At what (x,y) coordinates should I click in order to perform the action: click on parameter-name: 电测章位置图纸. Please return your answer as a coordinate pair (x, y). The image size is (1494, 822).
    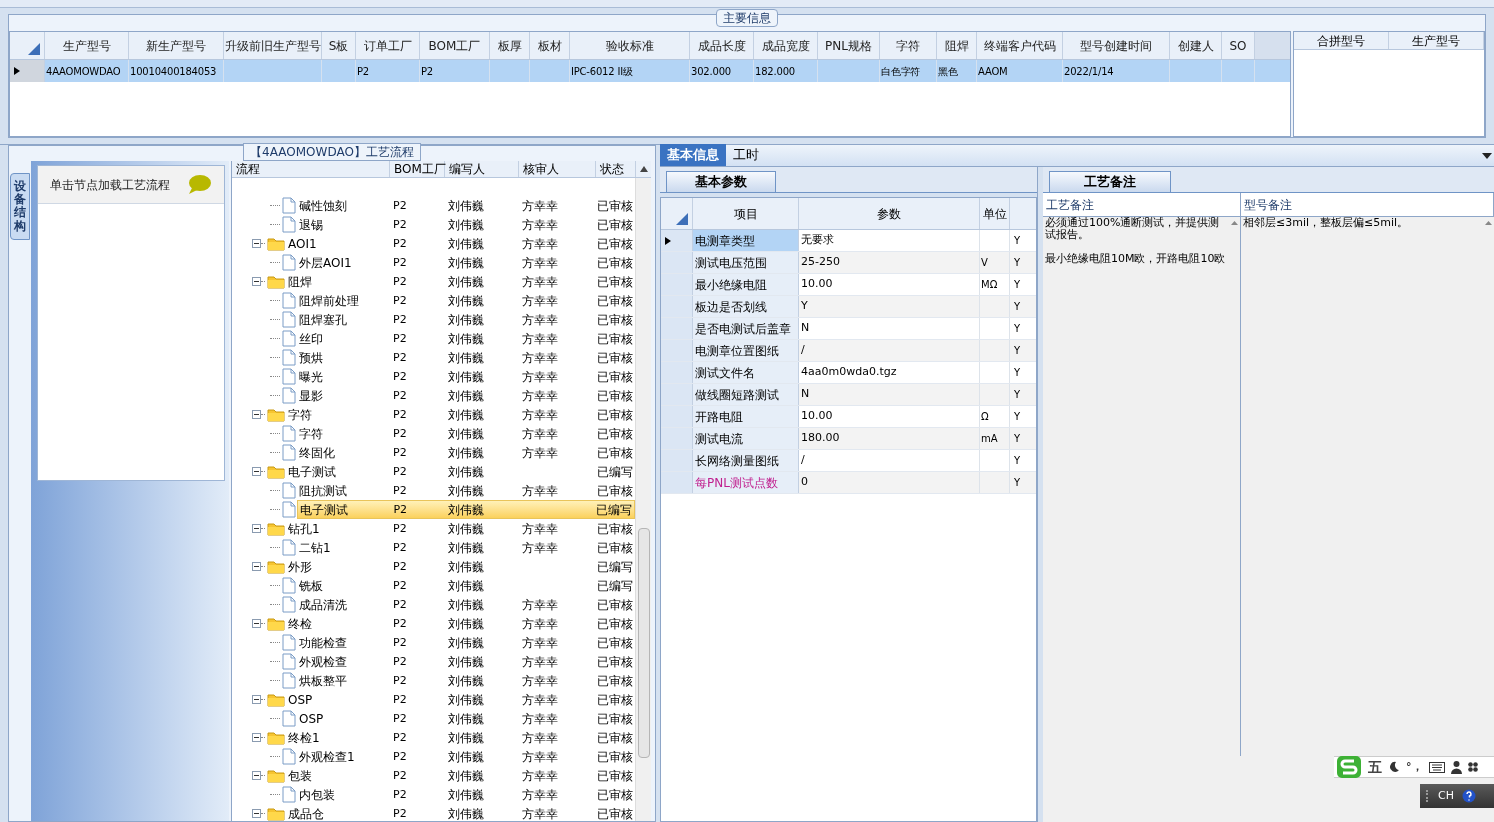
    Looking at the image, I should click on (746, 350).